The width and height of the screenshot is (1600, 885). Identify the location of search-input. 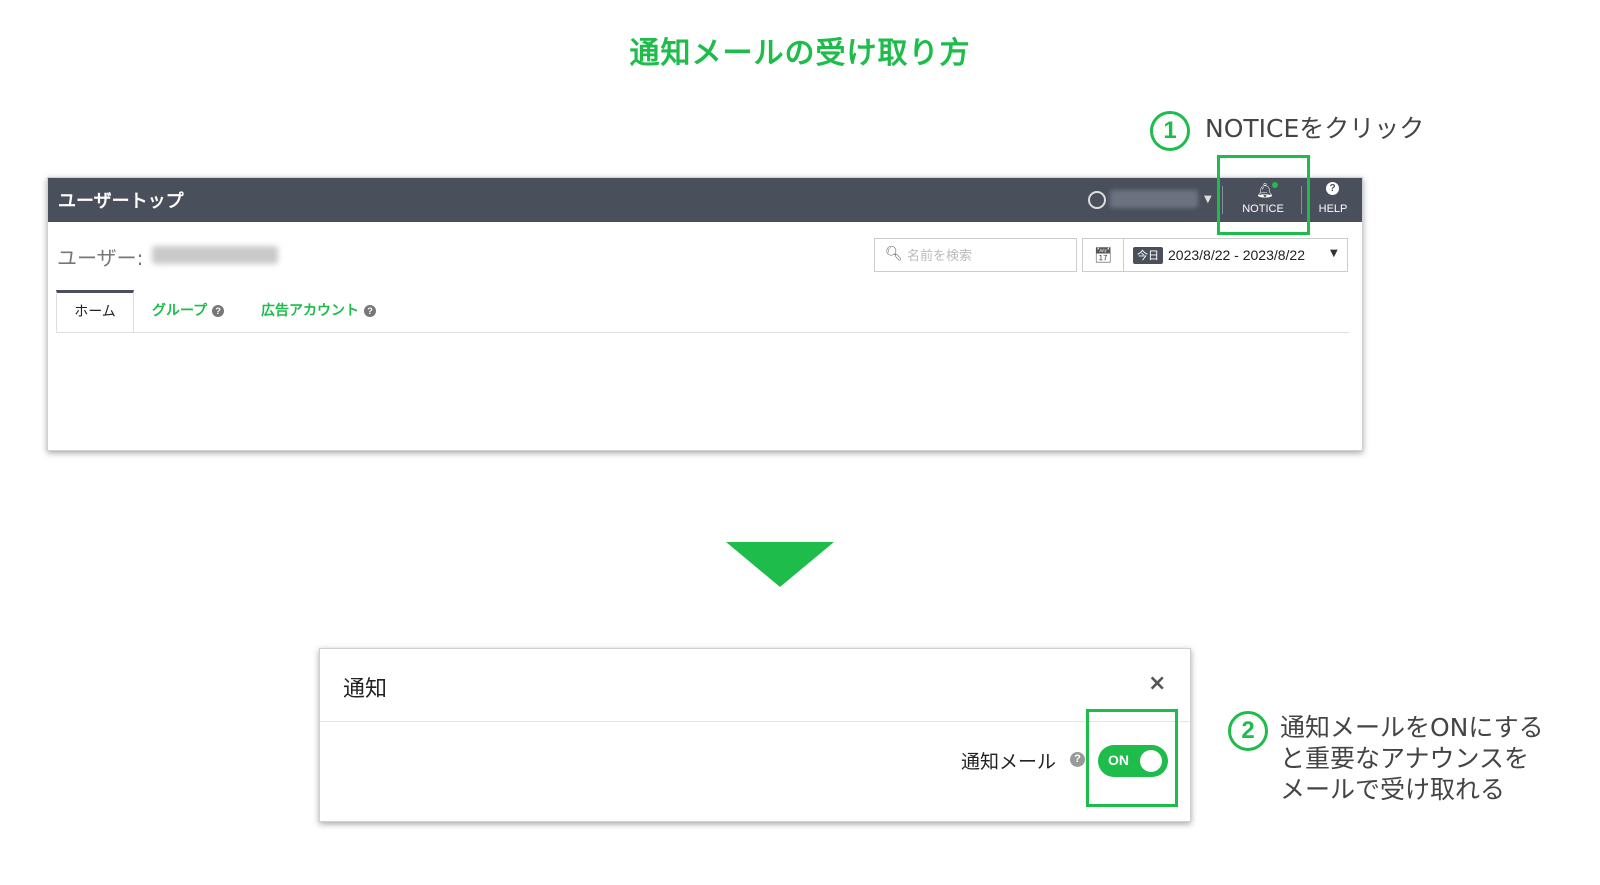
(989, 256).